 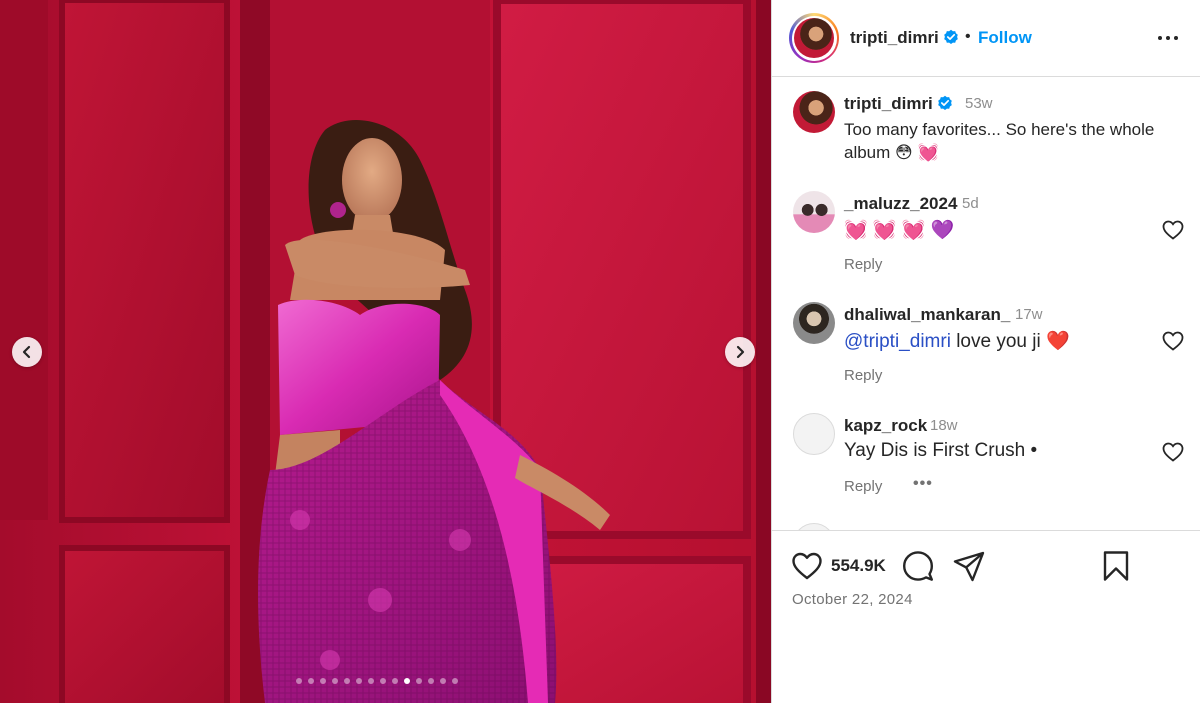 What do you see at coordinates (852, 599) in the screenshot?
I see `post-date: October 22, 2024` at bounding box center [852, 599].